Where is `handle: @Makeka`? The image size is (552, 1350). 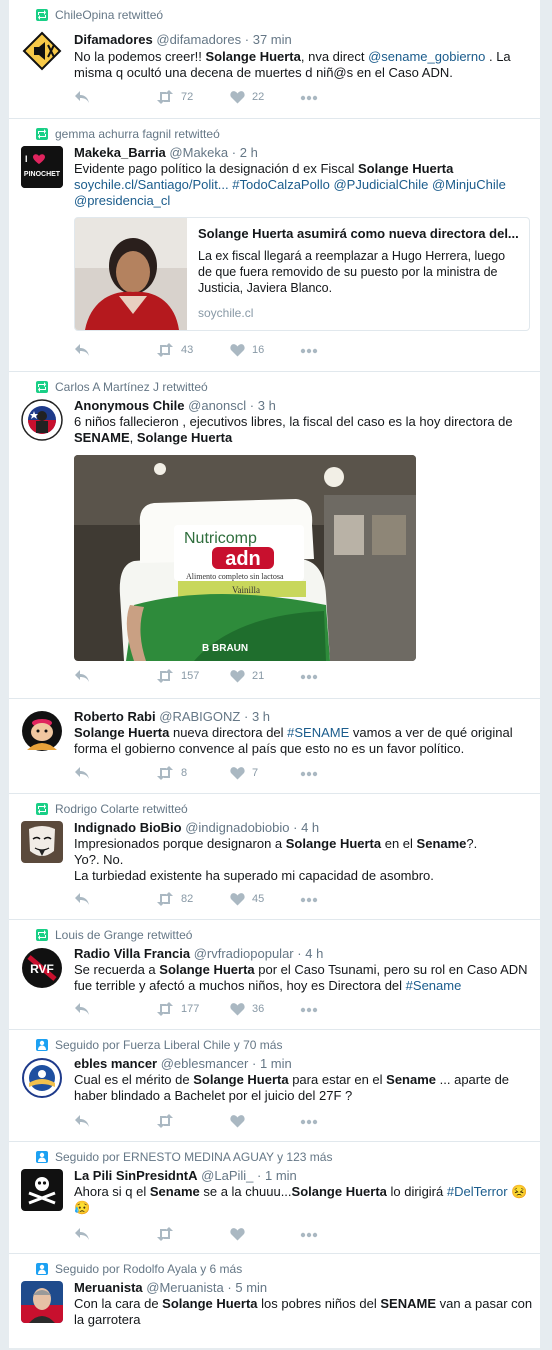 handle: @Makeka is located at coordinates (198, 152).